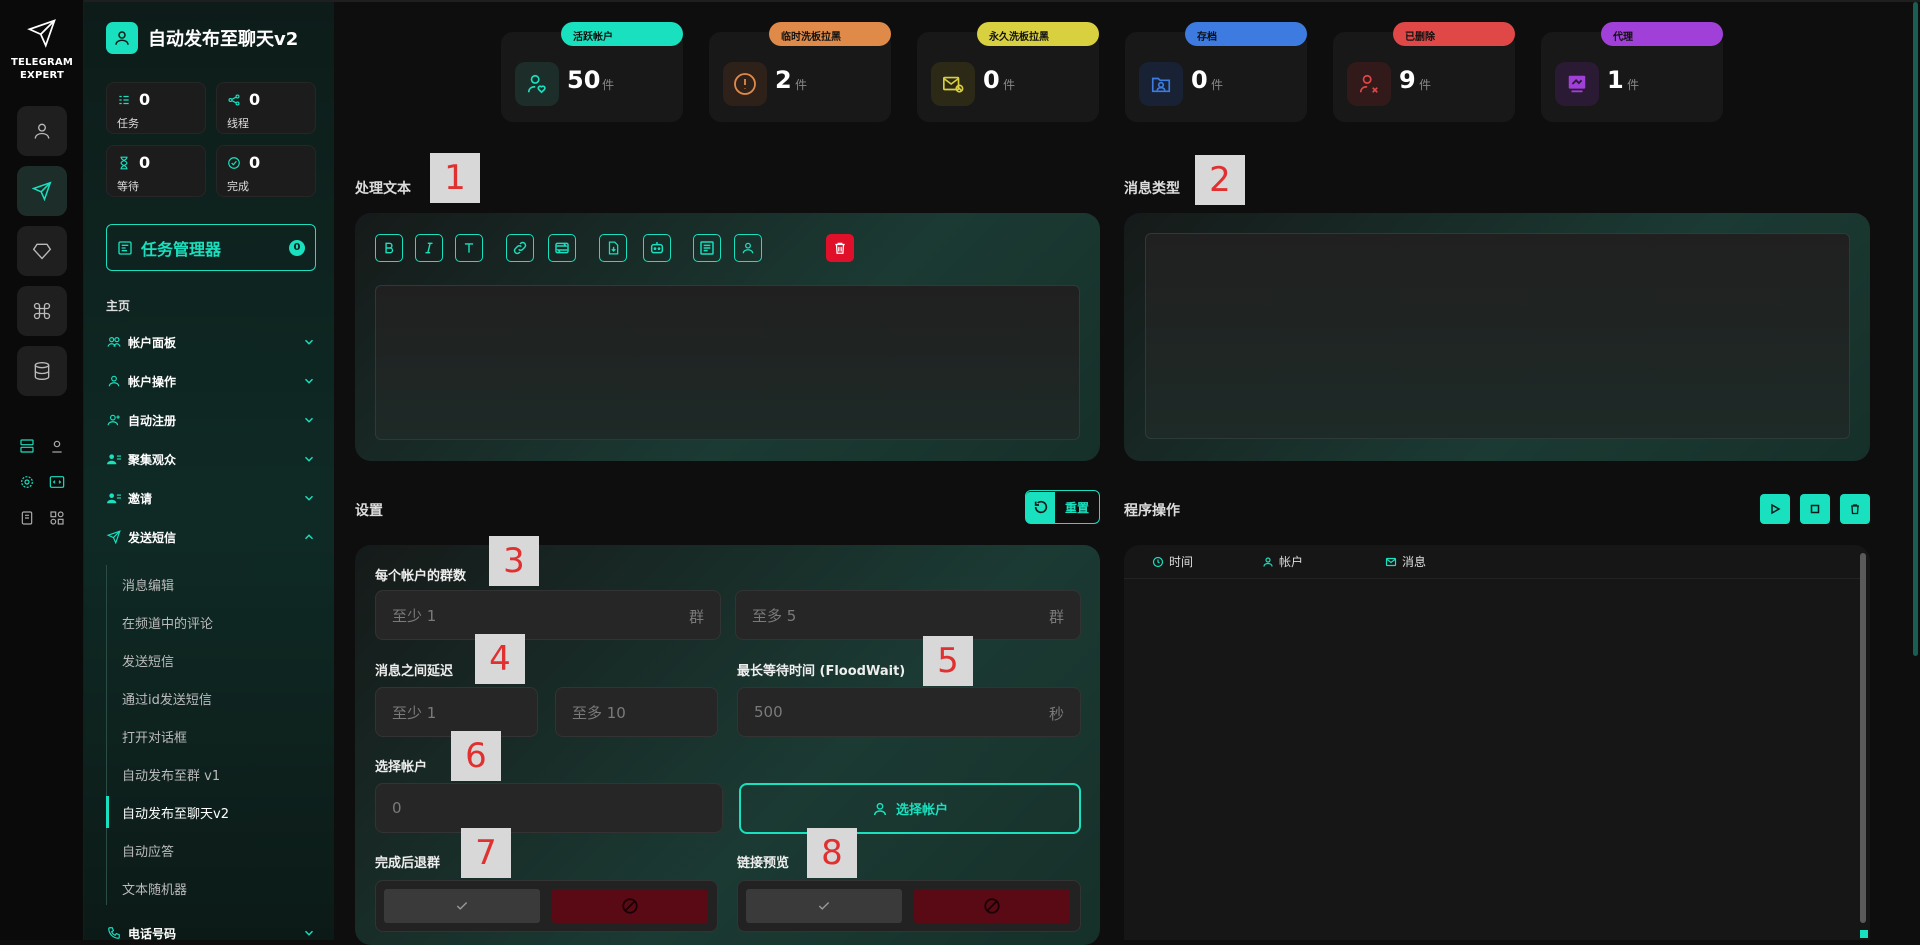 The height and width of the screenshot is (945, 1920). What do you see at coordinates (145, 162) in the screenshot?
I see `stat-waiting-value: 0` at bounding box center [145, 162].